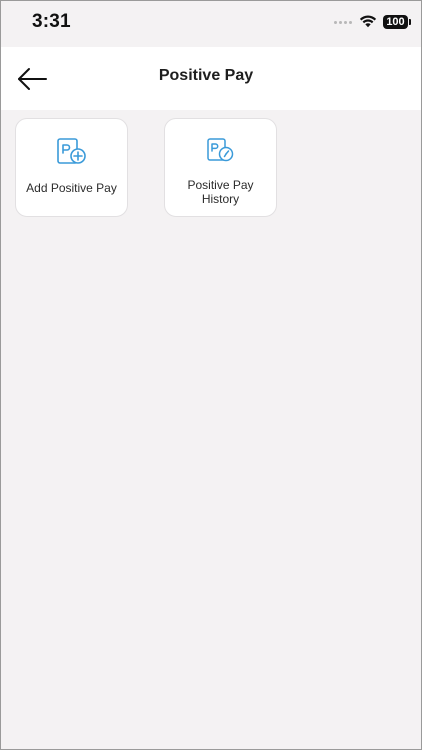 This screenshot has height=750, width=422. I want to click on cellular-signal-icon, so click(343, 22).